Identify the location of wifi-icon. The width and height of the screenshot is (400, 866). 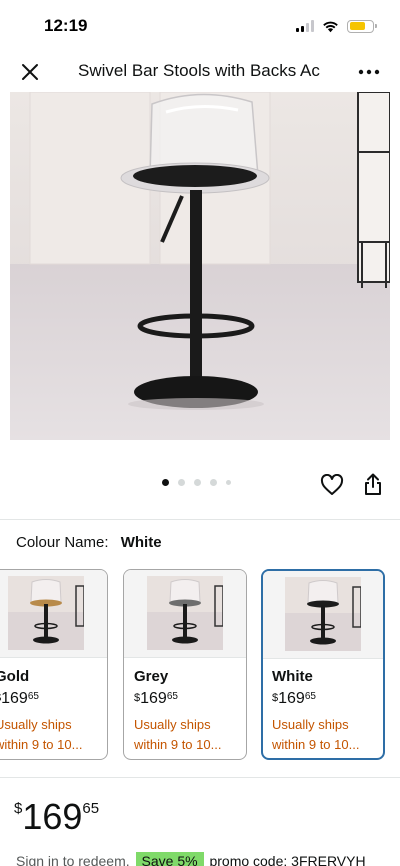
(330, 26).